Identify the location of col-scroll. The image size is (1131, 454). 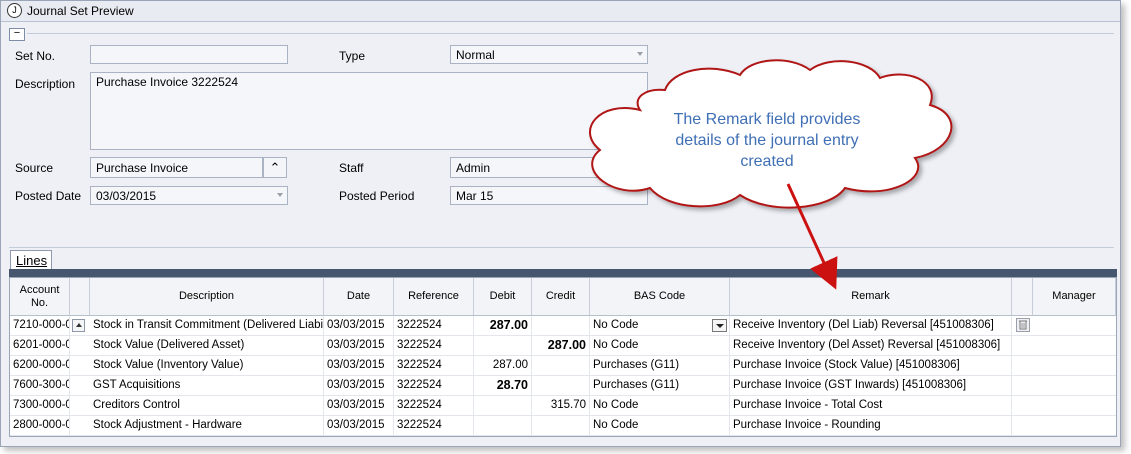
(80, 297).